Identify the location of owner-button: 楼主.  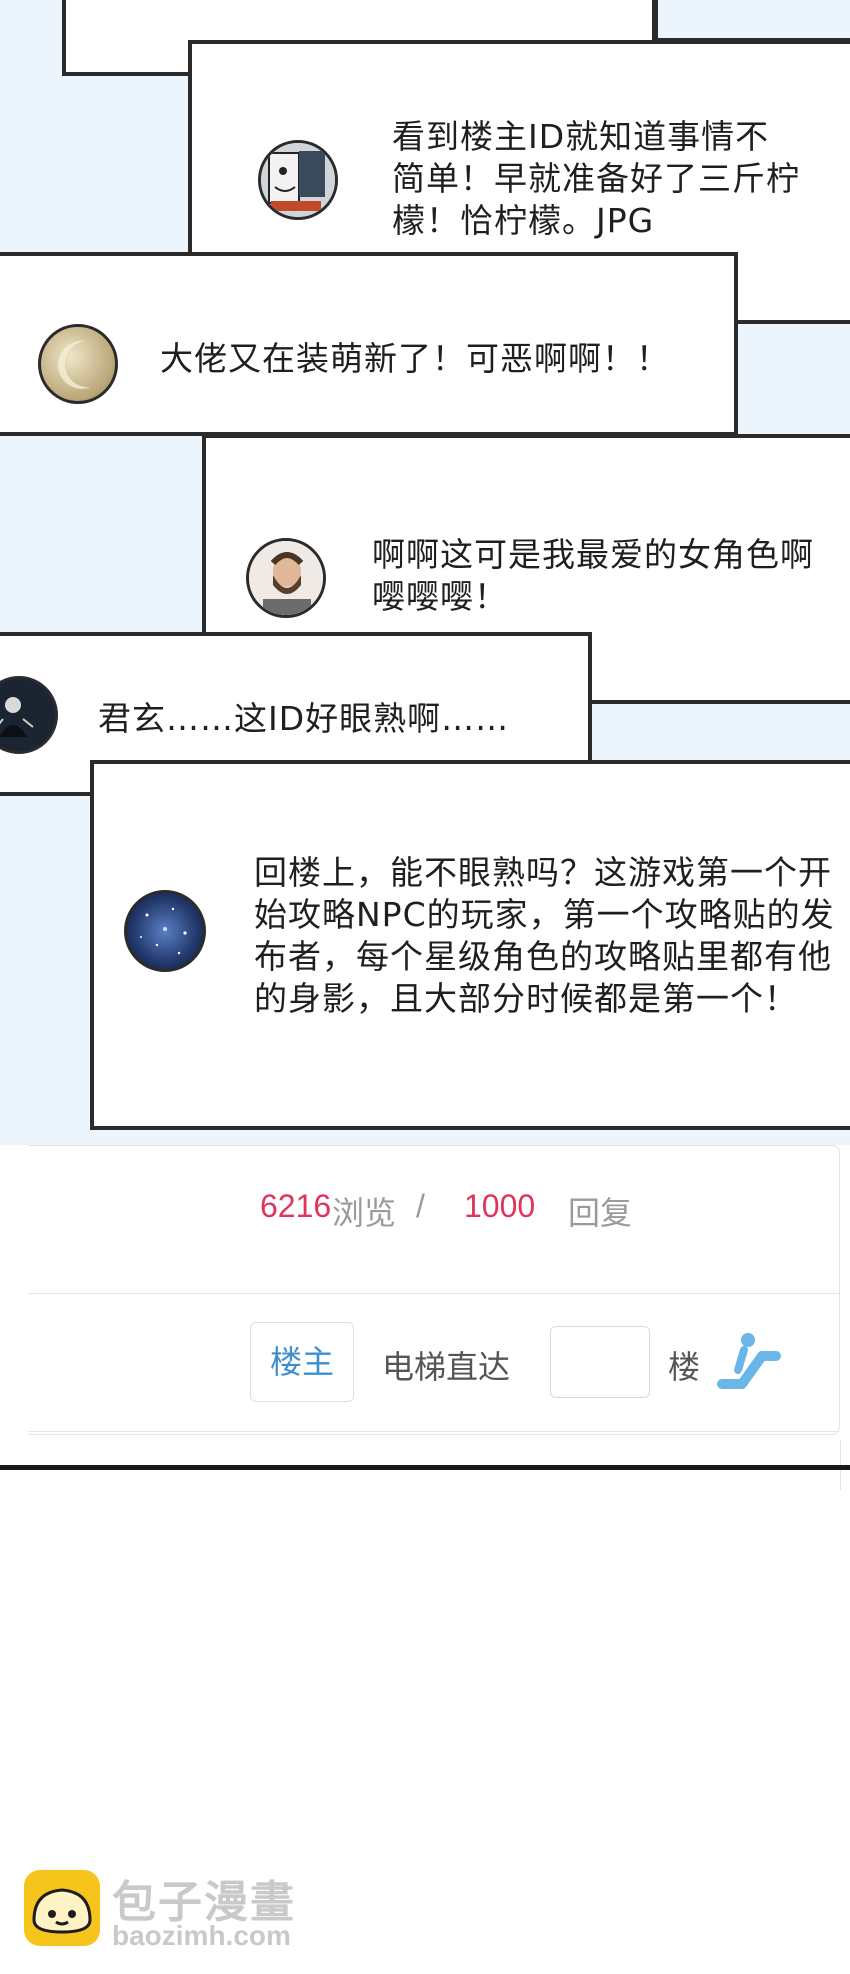
(302, 1362).